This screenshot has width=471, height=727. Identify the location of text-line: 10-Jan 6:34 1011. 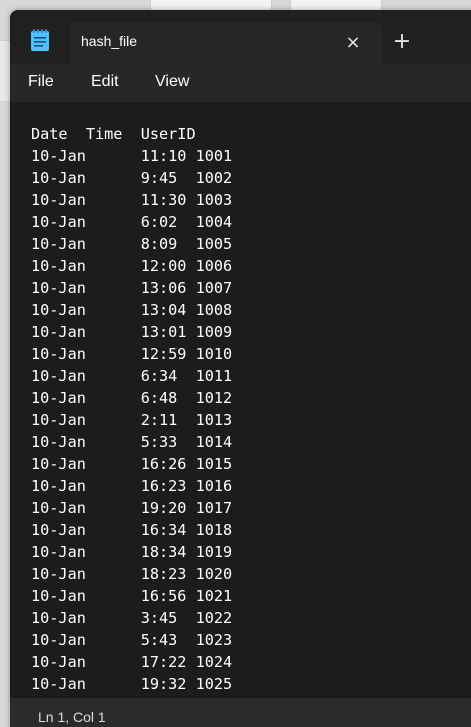
(132, 376).